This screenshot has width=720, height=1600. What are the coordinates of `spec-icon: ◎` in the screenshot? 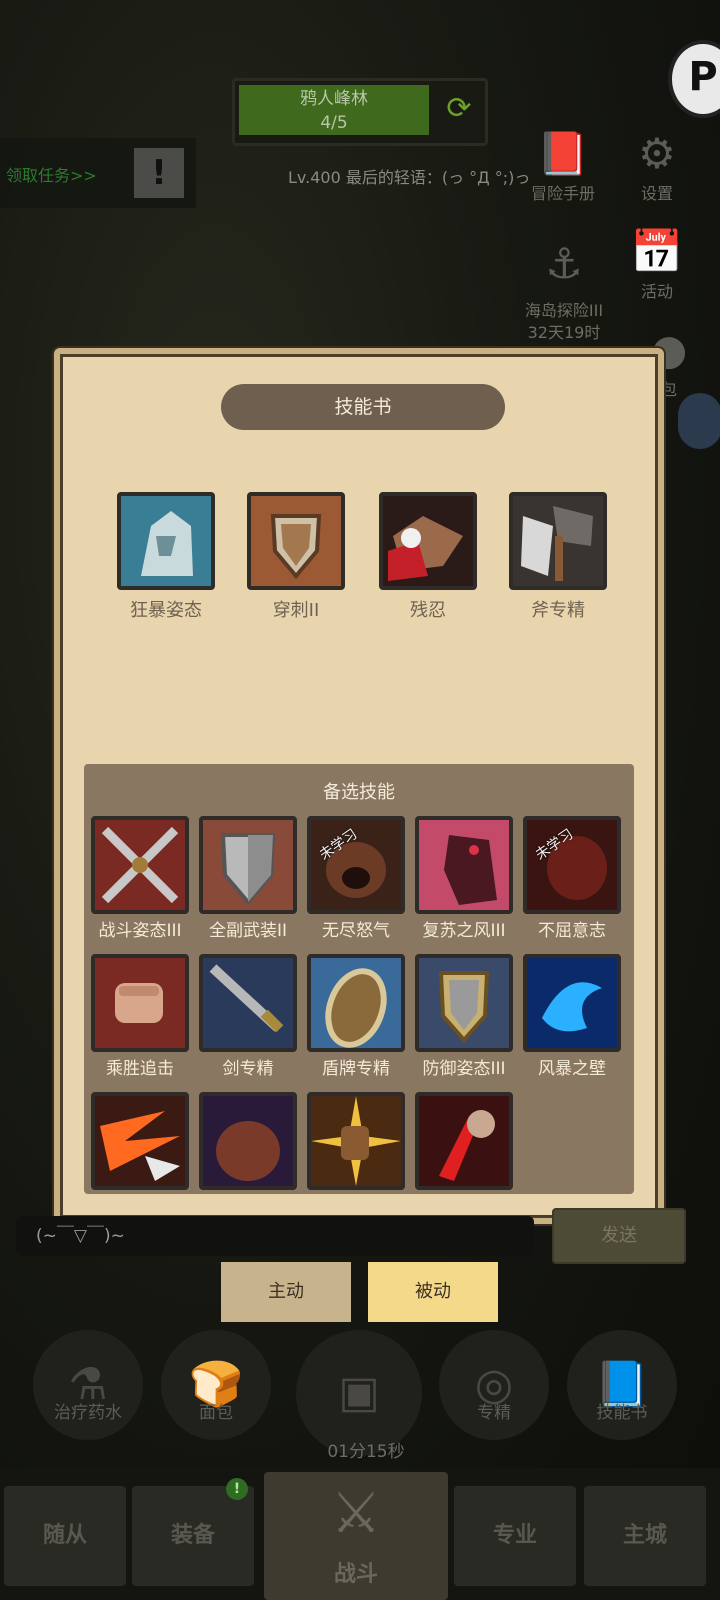 It's located at (494, 1385).